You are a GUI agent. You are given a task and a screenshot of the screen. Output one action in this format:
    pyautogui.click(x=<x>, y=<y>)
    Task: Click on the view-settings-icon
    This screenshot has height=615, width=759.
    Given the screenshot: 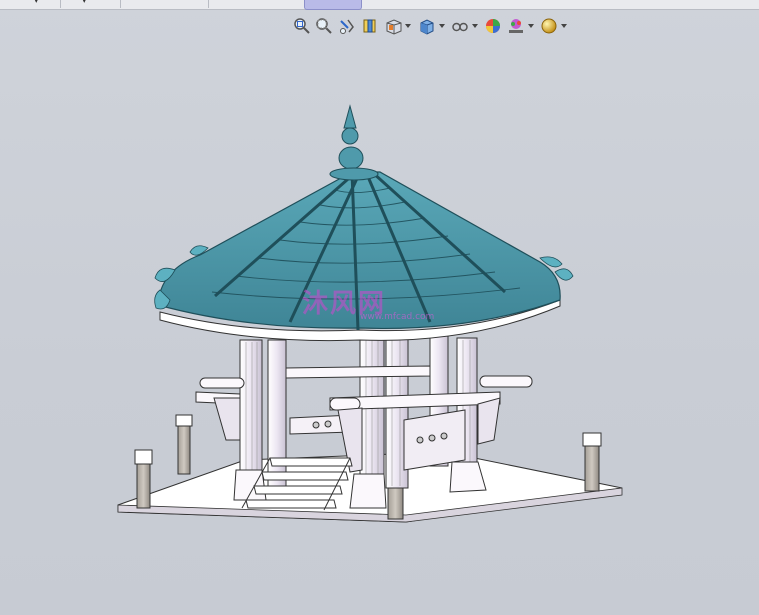 What is the action you would take?
    pyautogui.click(x=549, y=26)
    